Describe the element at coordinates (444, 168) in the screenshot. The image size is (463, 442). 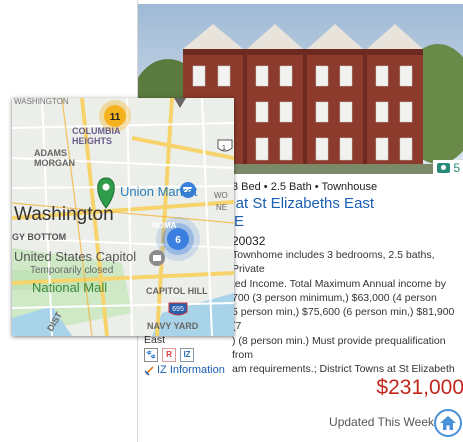
I see `camera-icon` at that location.